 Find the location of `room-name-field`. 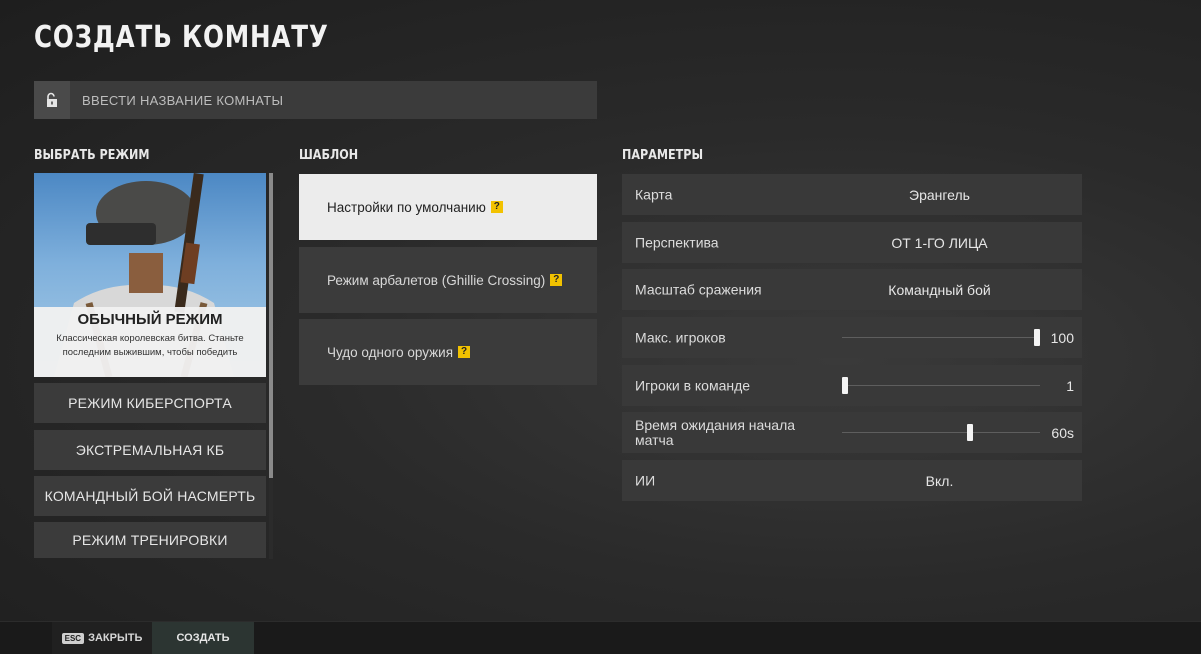

room-name-field is located at coordinates (315, 100).